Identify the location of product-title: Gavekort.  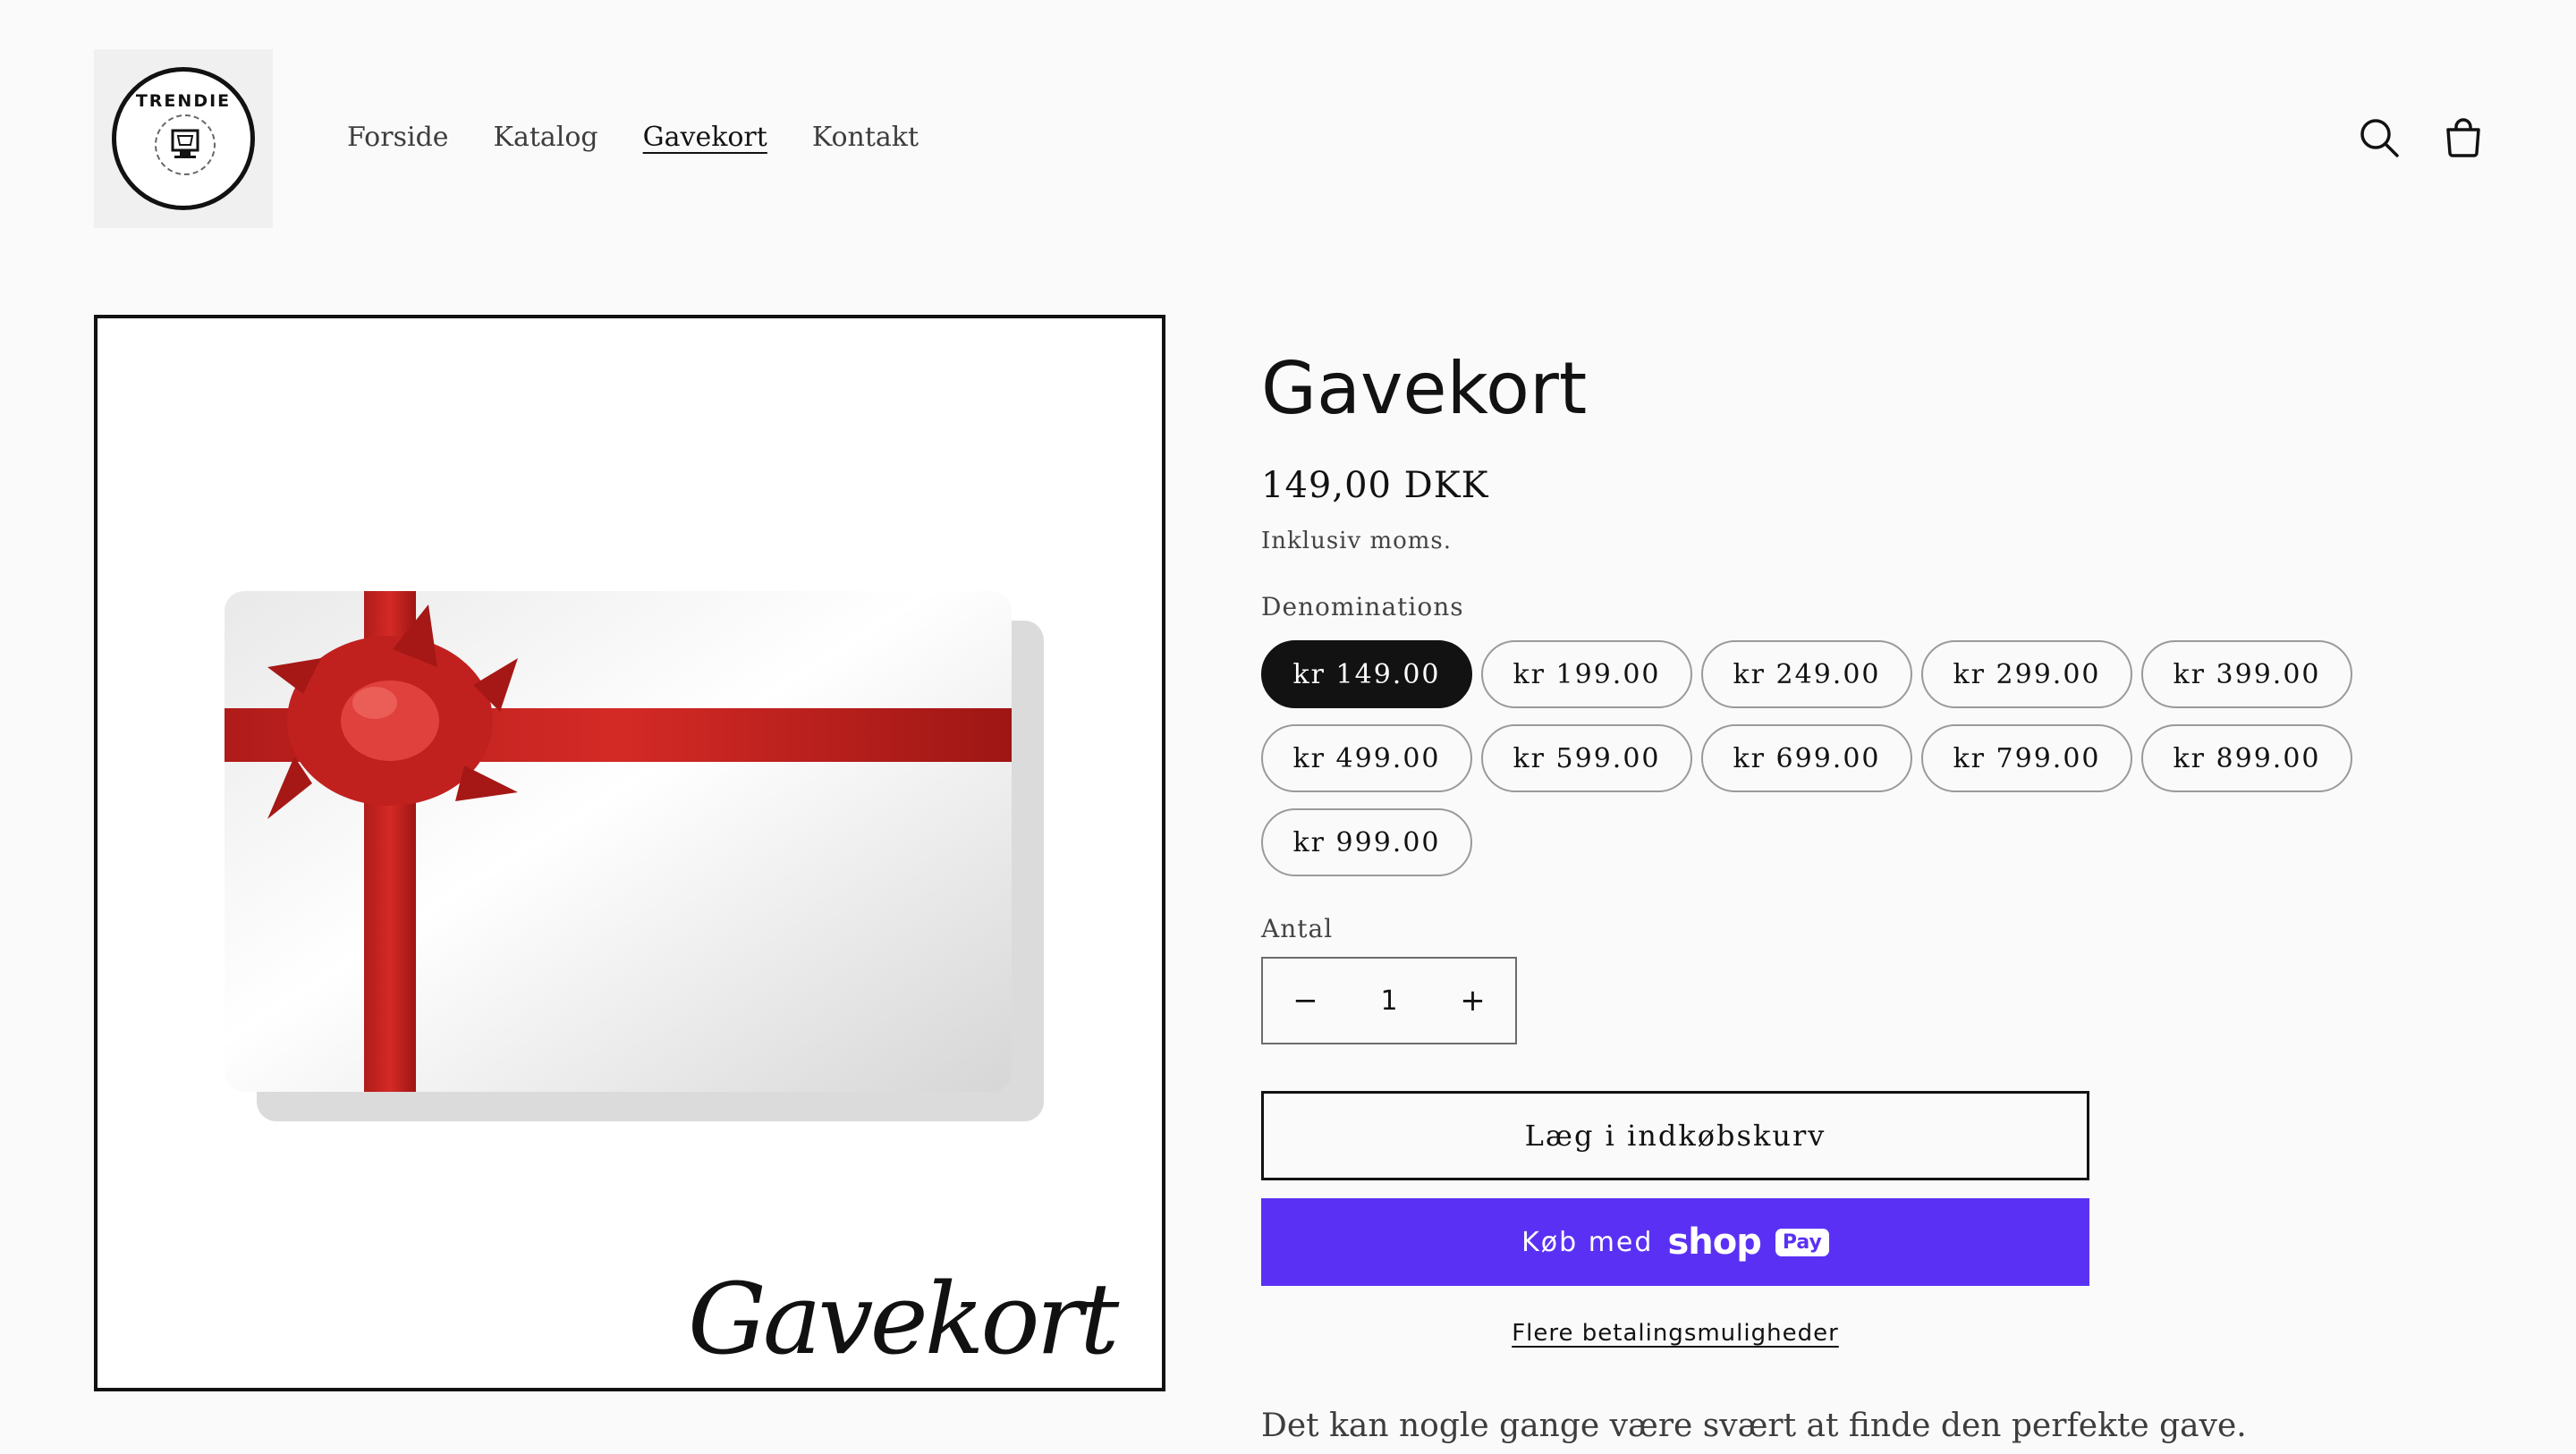
(1424, 388).